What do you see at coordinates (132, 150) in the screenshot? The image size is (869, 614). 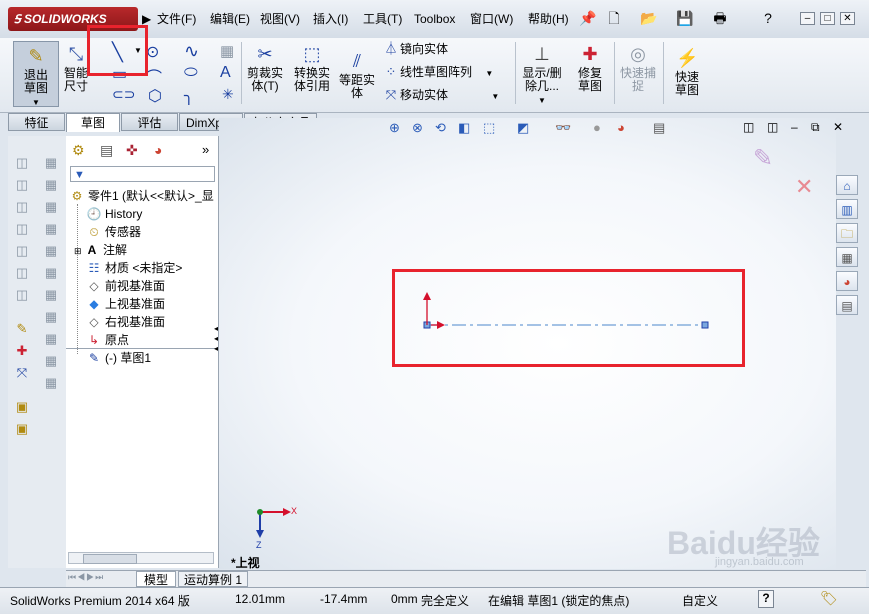 I see `configuration-tab-icon: ✜` at bounding box center [132, 150].